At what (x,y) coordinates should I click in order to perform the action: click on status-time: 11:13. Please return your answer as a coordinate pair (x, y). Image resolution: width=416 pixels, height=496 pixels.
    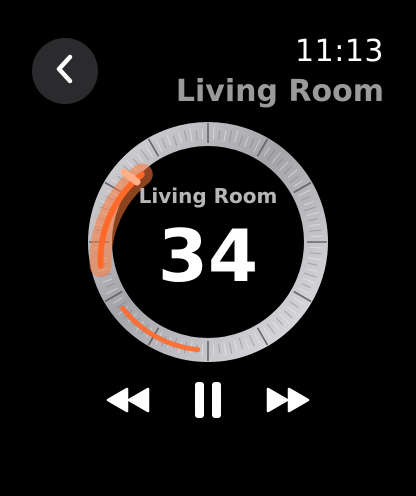
    Looking at the image, I should click on (339, 51).